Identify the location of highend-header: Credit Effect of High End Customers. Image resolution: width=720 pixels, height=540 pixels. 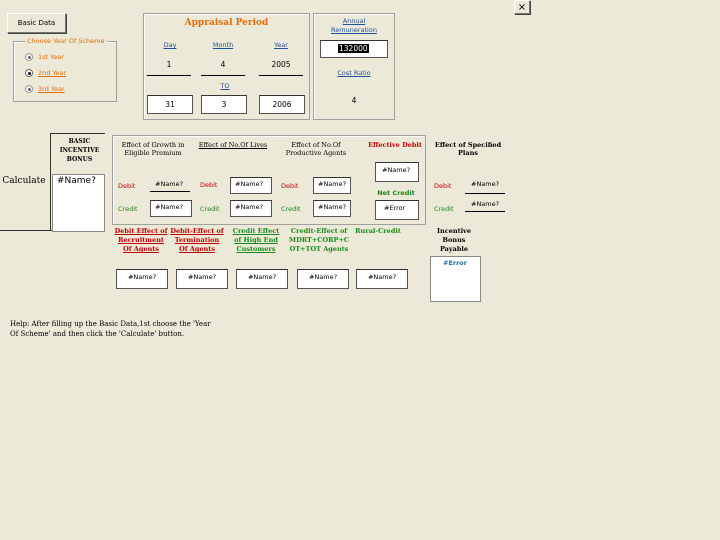
(256, 240).